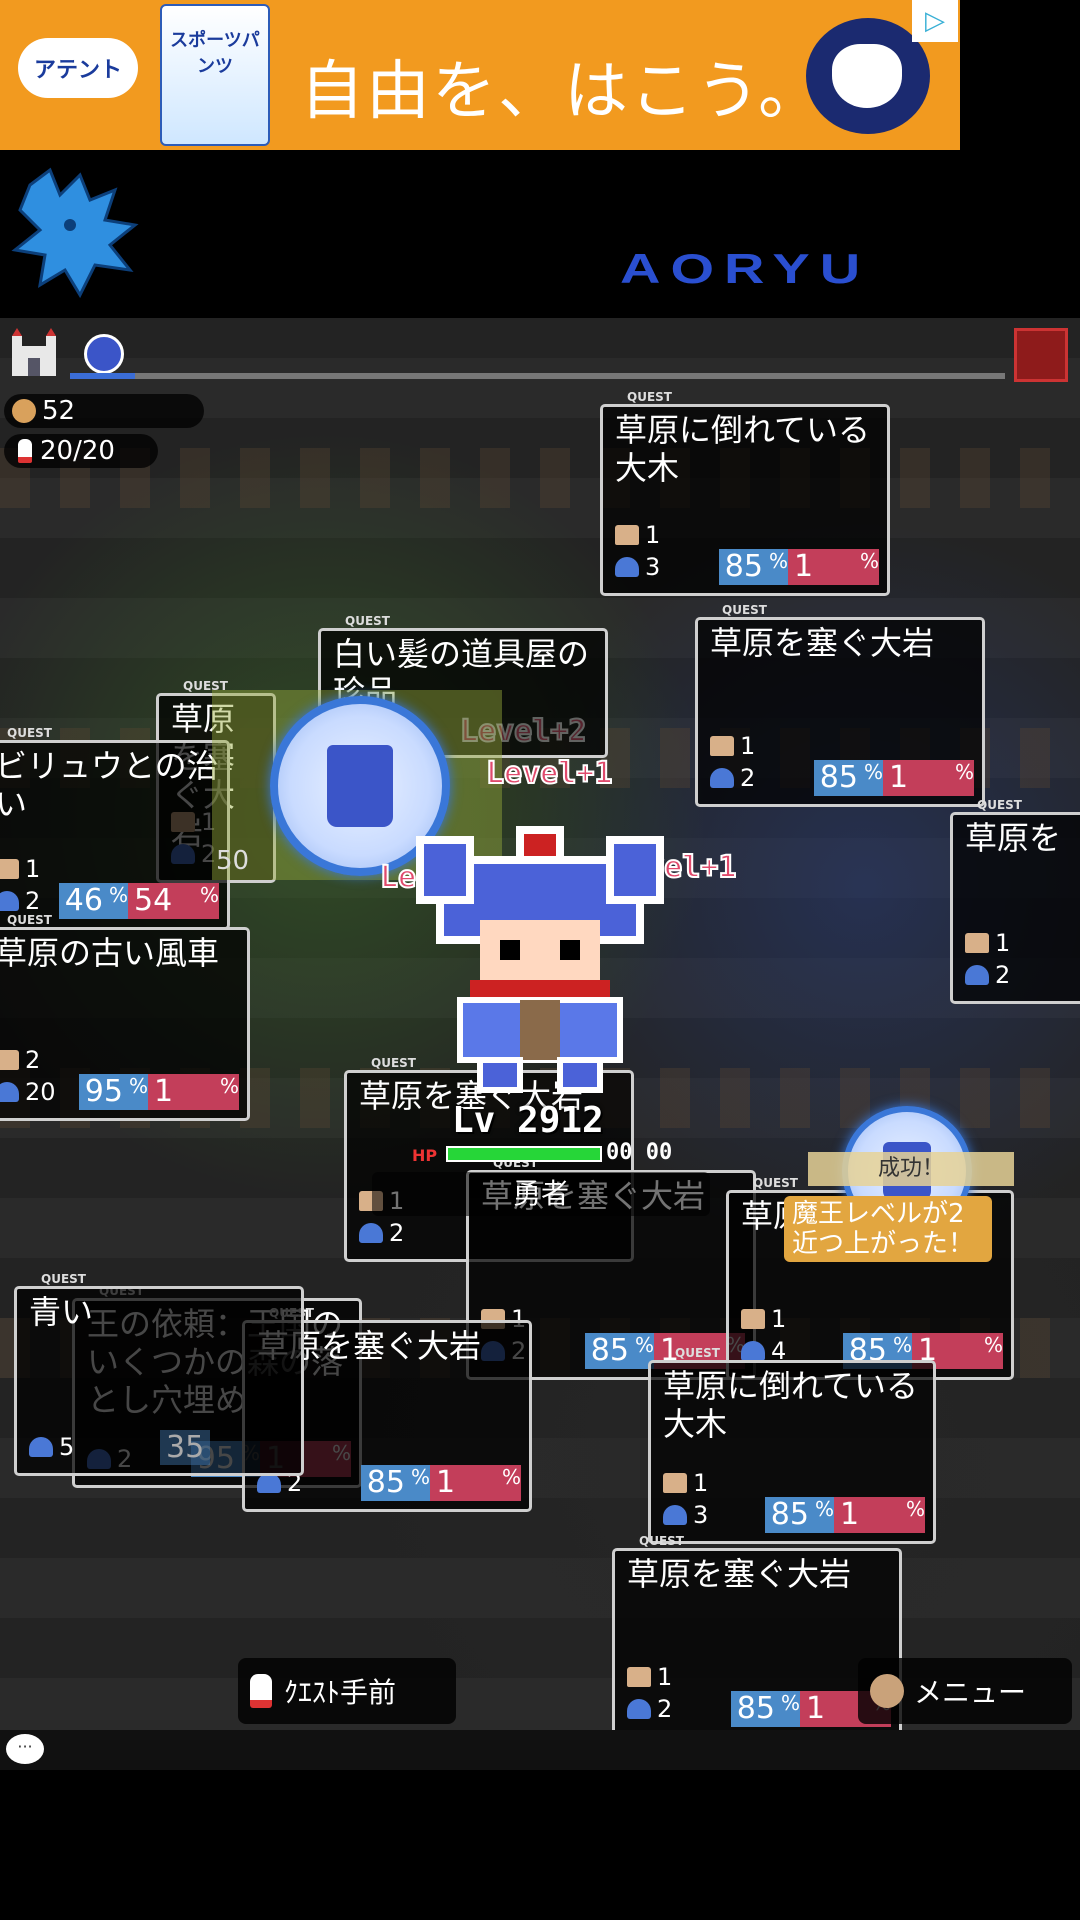 The height and width of the screenshot is (1920, 1080). What do you see at coordinates (109, 785) in the screenshot?
I see `quest-title: ビリュウとの治い` at bounding box center [109, 785].